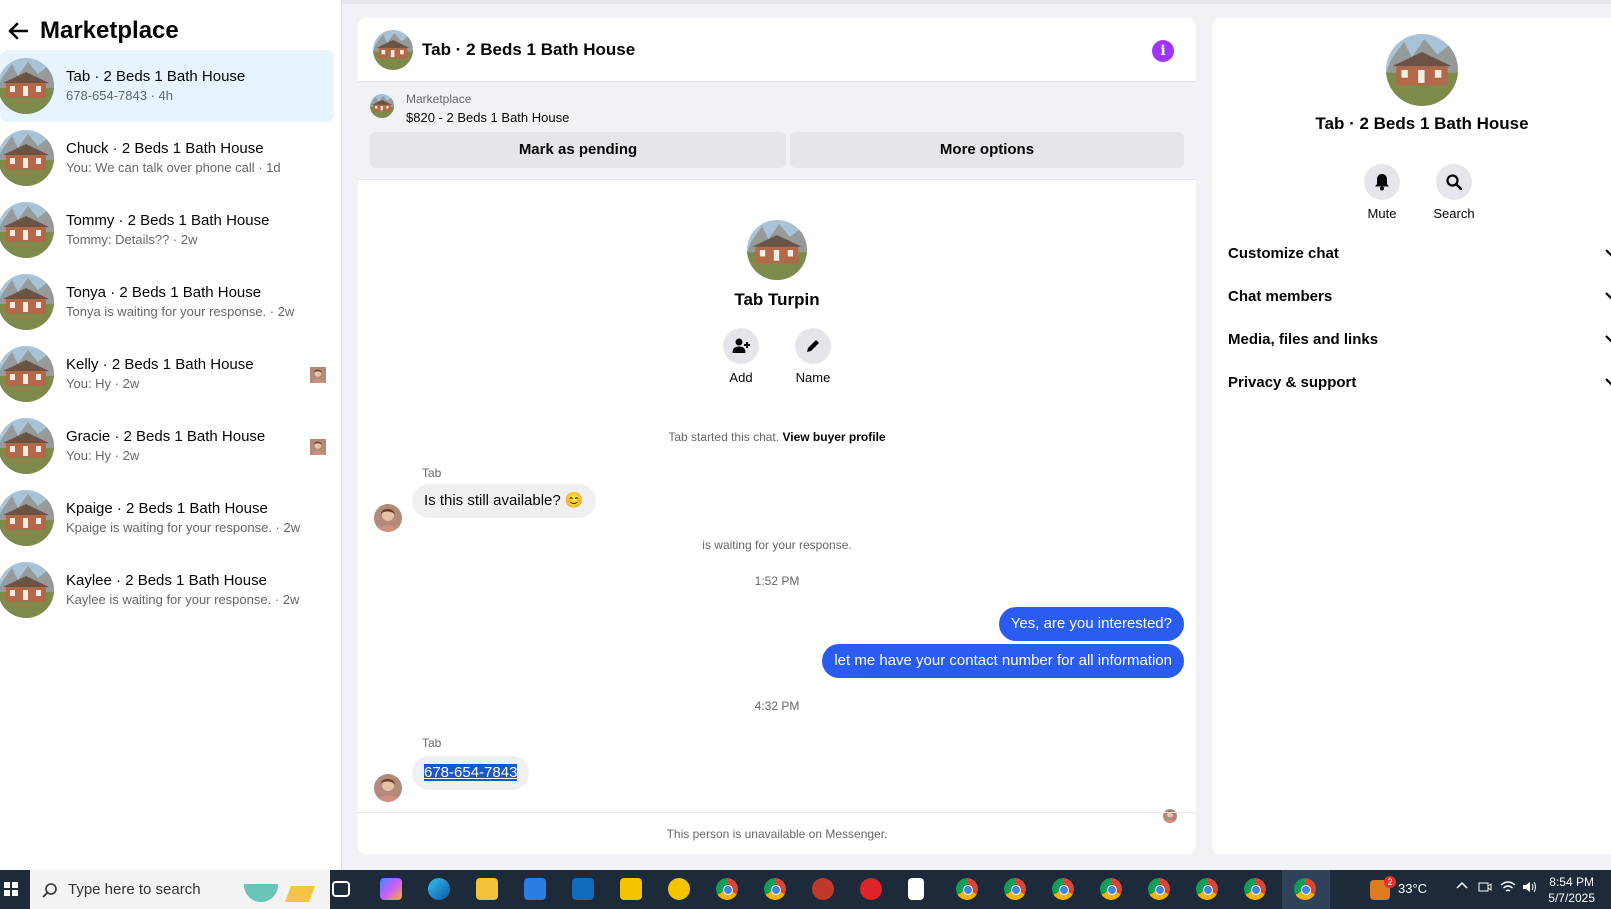 This screenshot has width=1611, height=909. I want to click on conversation-item: Kelly · 2 Beds 1 Bath House You: Hy · 2w, so click(167, 374).